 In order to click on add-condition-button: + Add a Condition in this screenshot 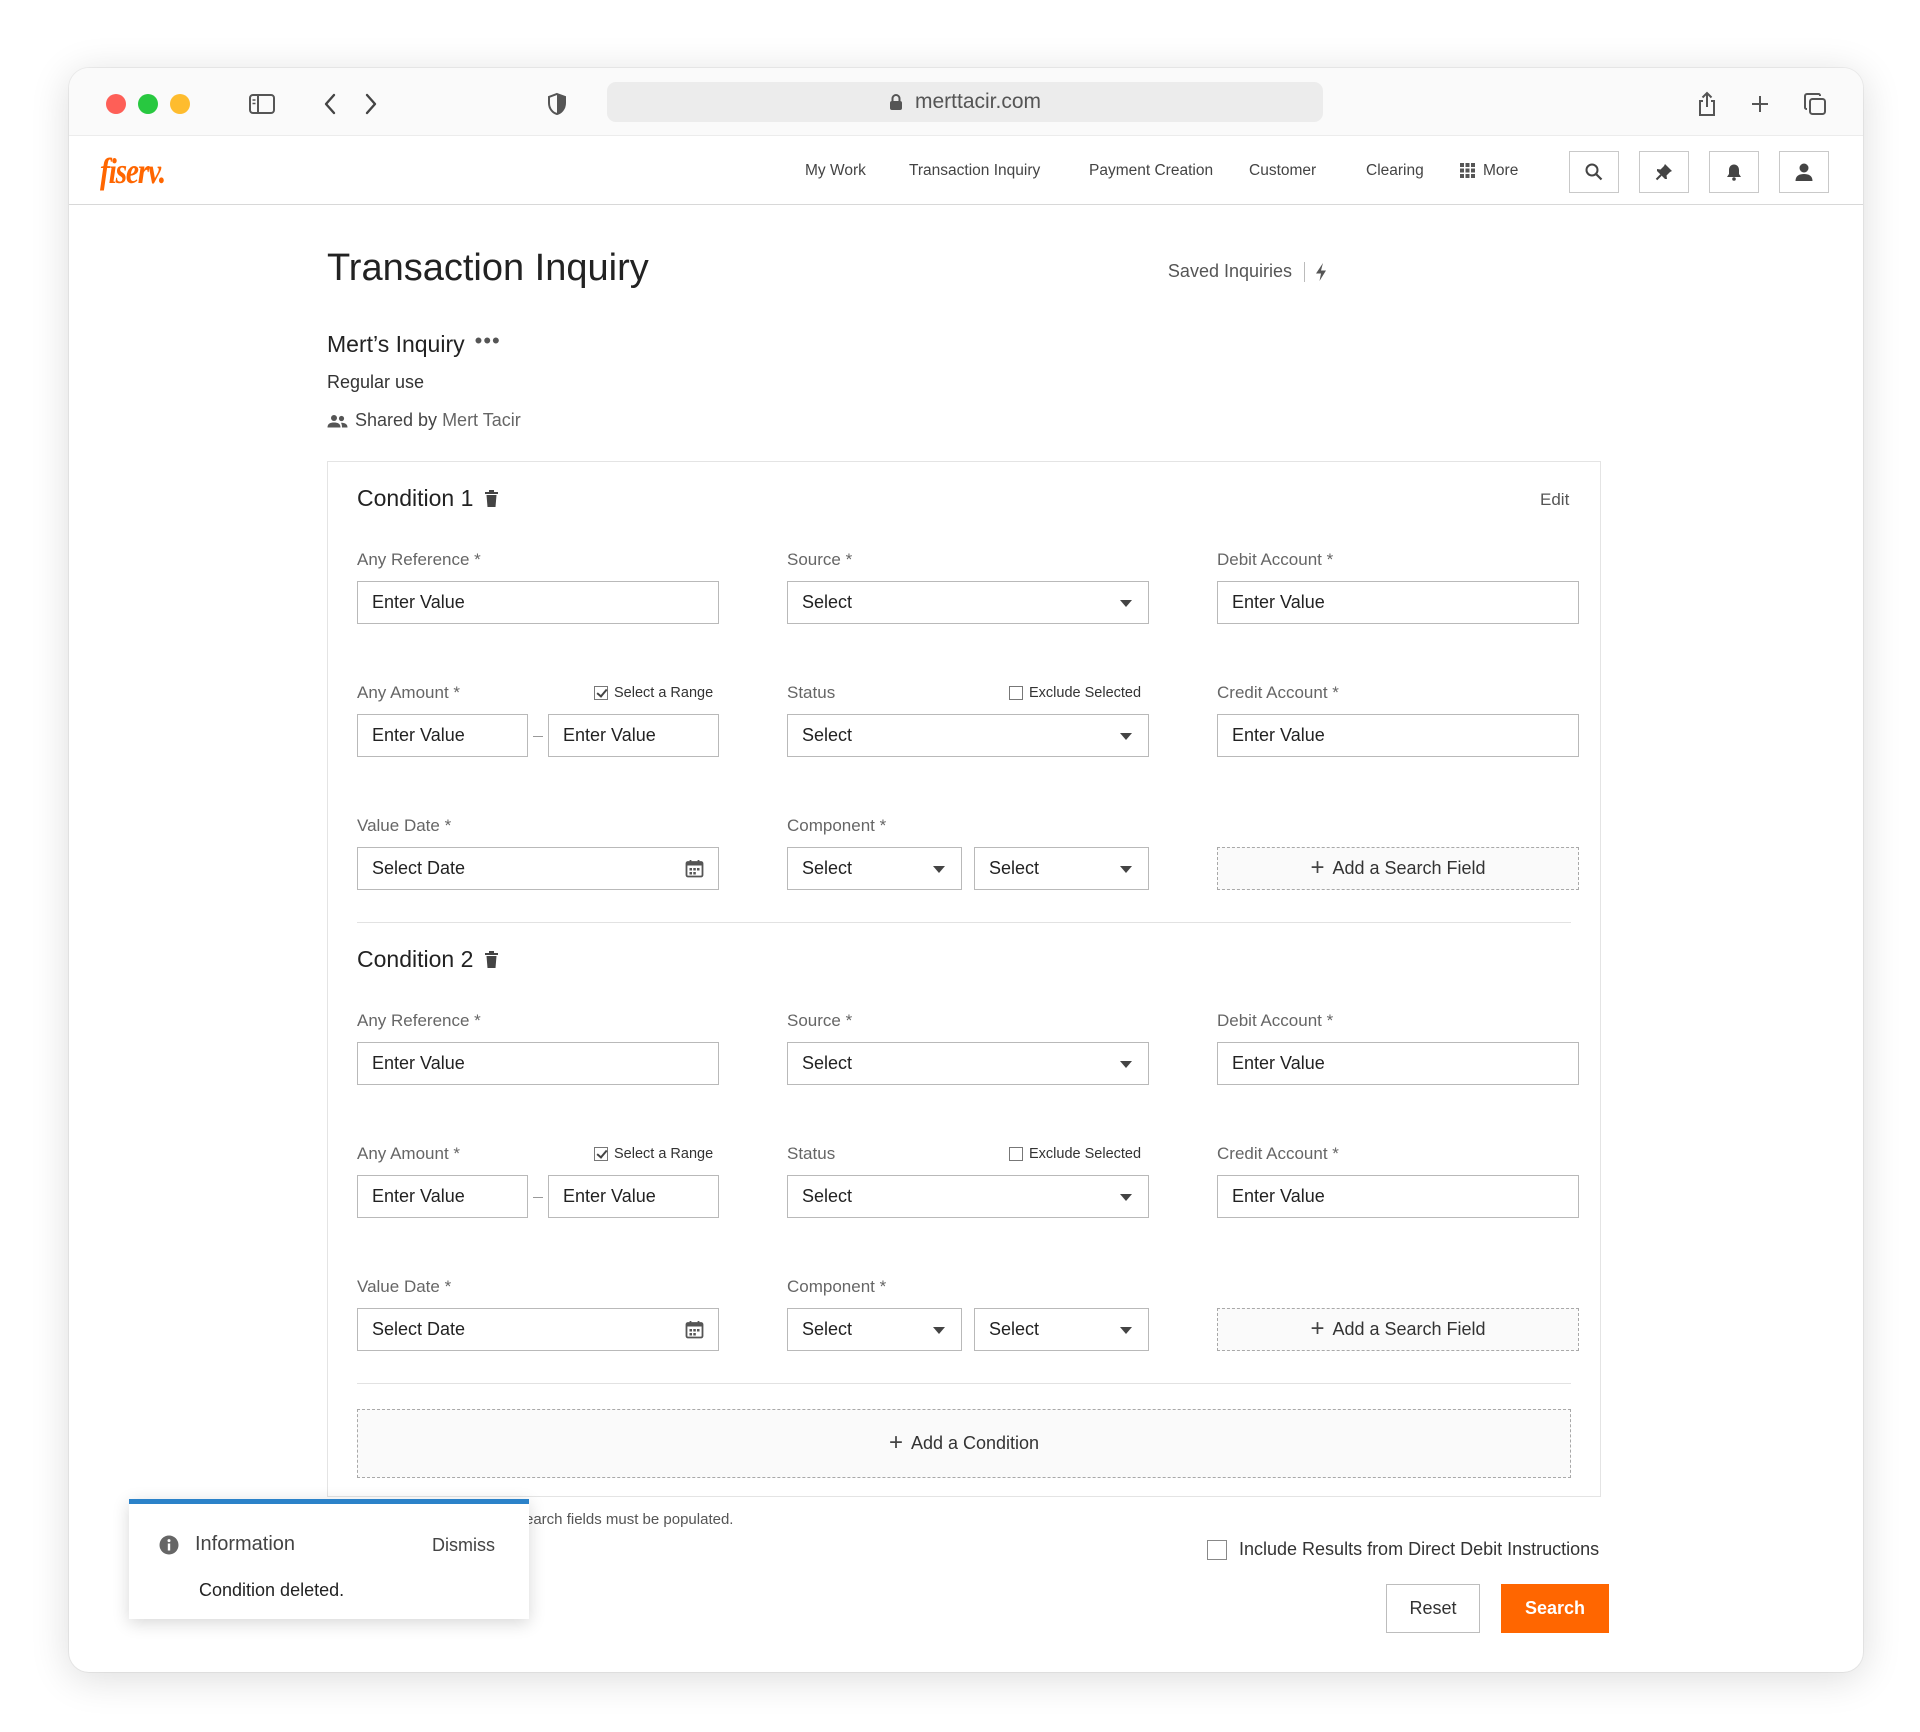, I will do `click(964, 1443)`.